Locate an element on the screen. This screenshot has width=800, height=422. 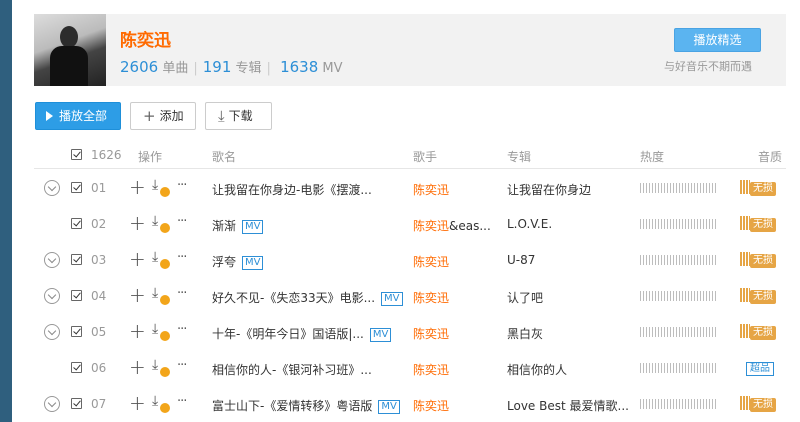
download-button: ⤓ 下载 is located at coordinates (238, 116).